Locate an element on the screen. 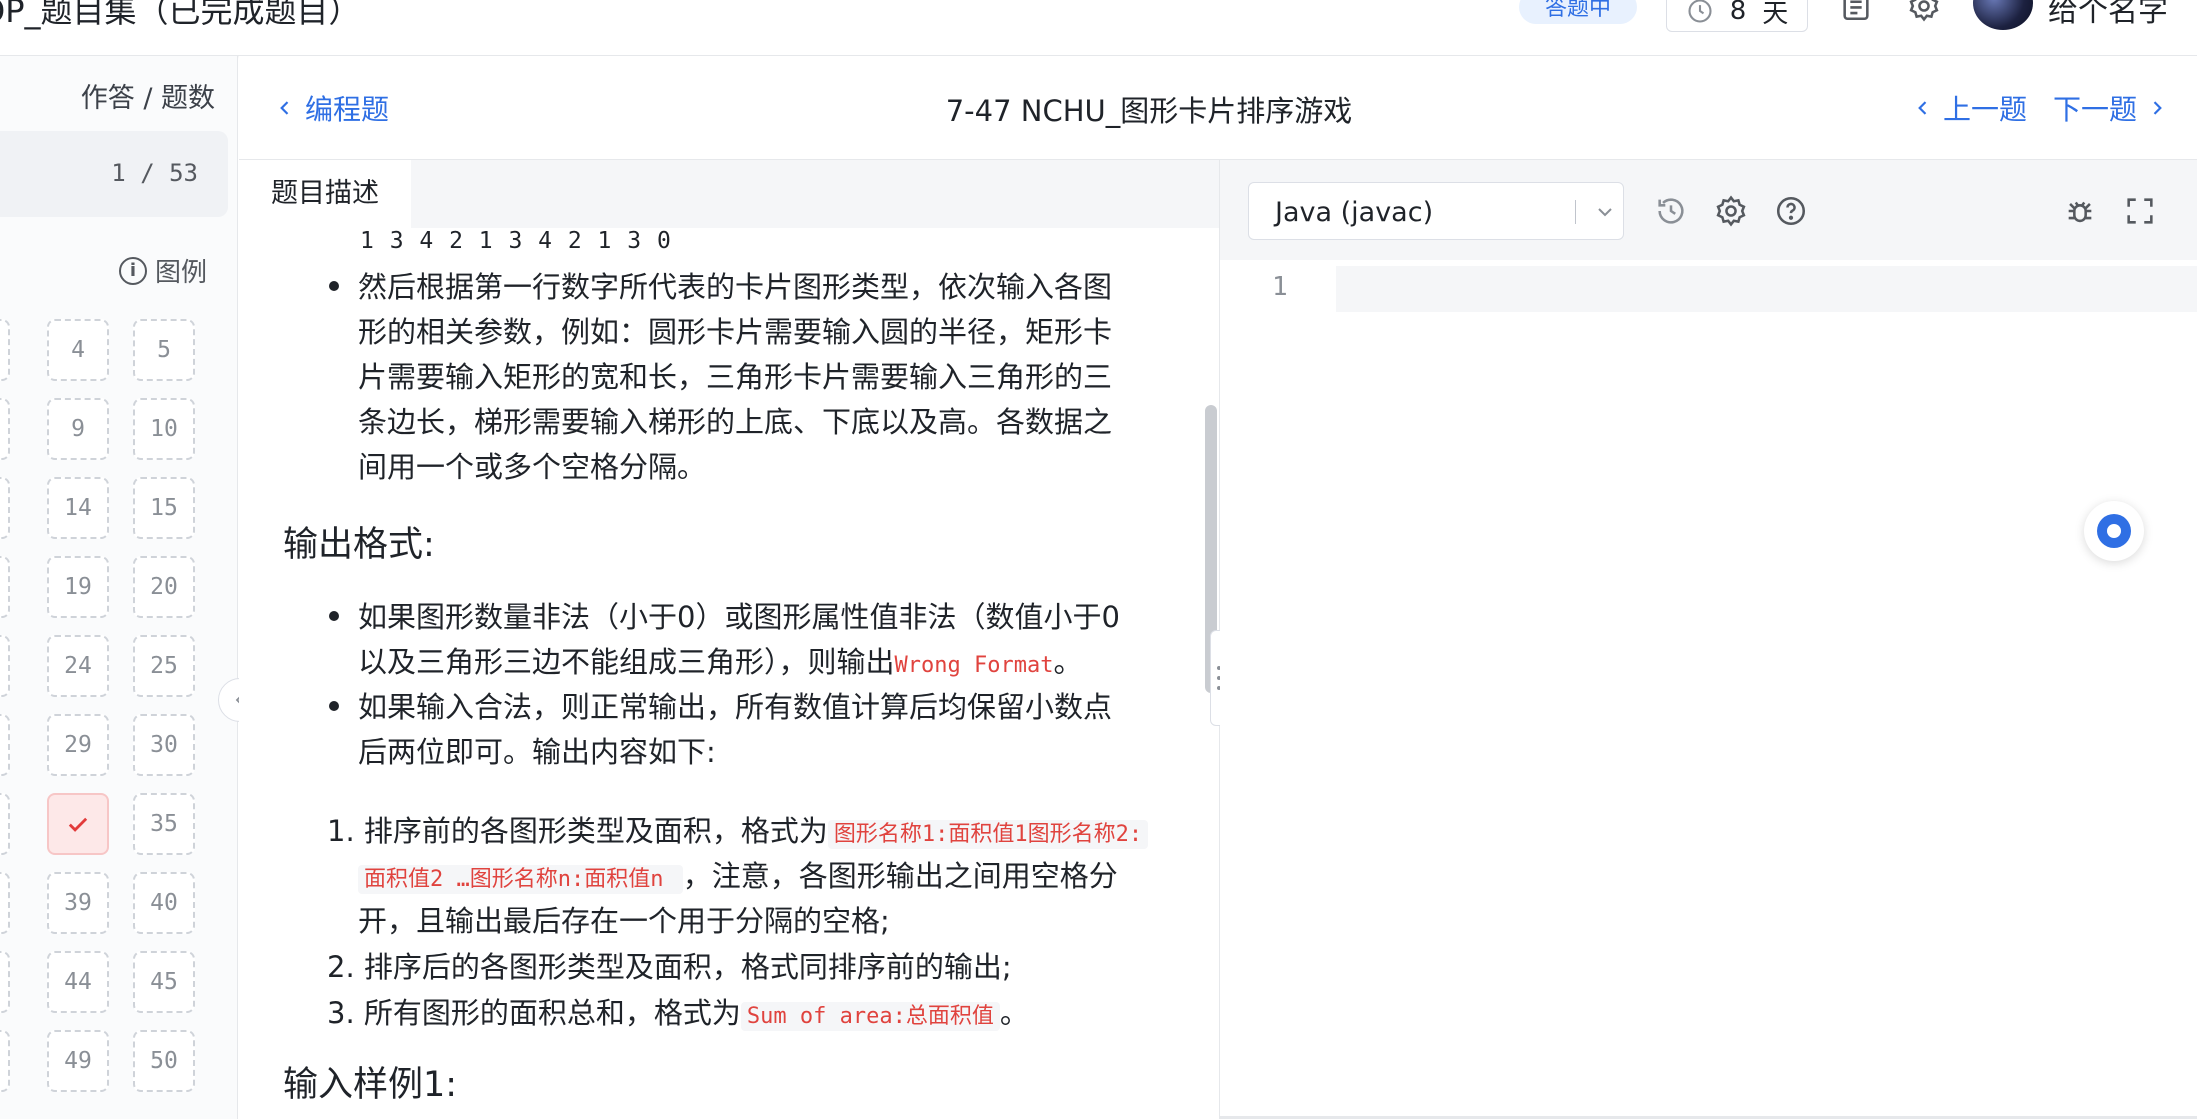 The width and height of the screenshot is (2197, 1119). list-item-continuation: 开，且输出最后存在一个用于分隔的空格; is located at coordinates (624, 921).